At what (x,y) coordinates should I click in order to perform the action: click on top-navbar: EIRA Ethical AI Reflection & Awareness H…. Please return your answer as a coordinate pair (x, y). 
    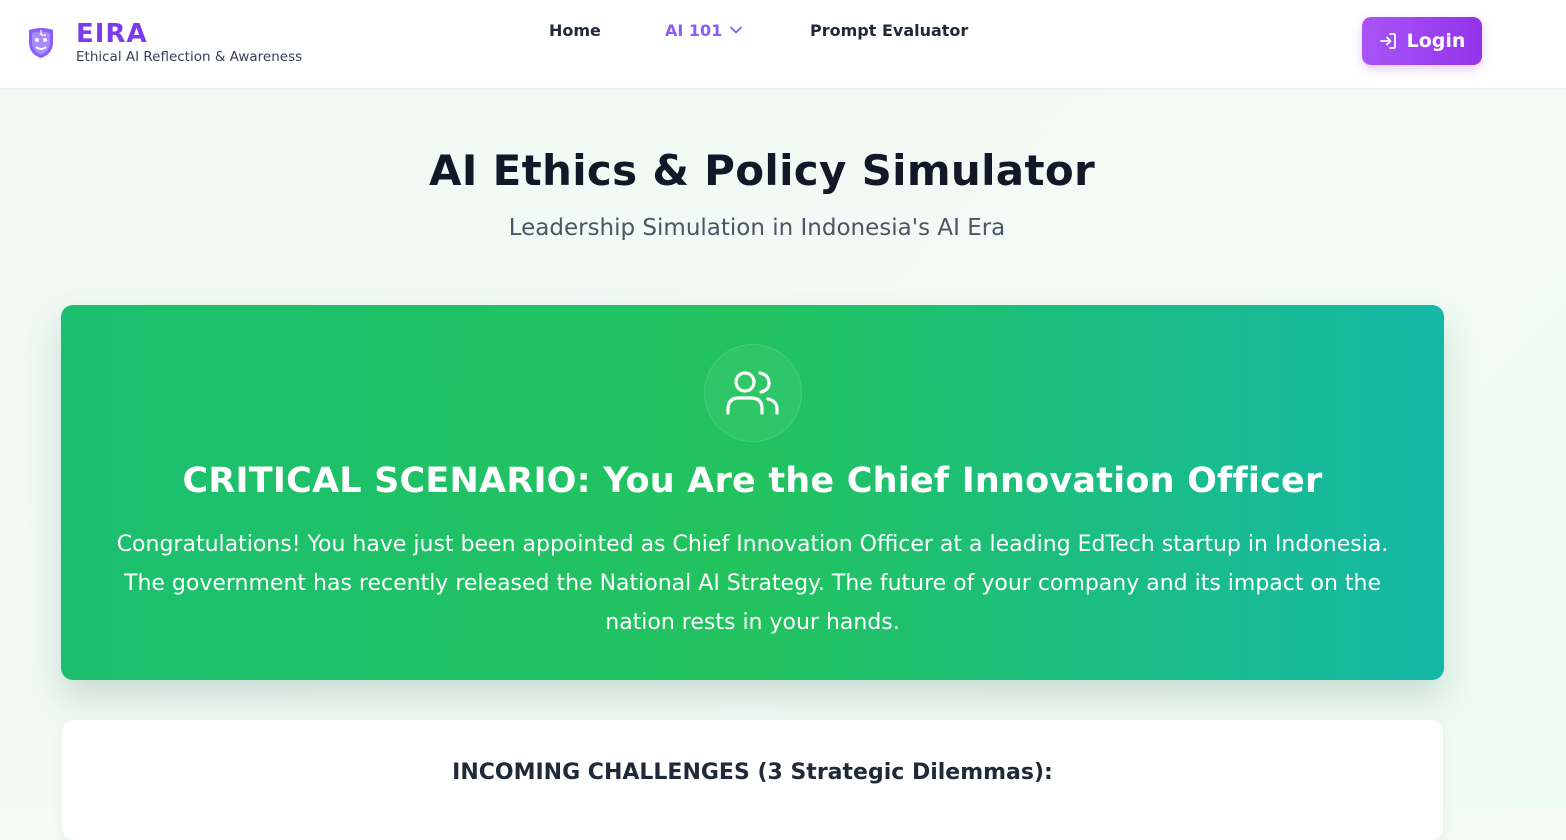
    Looking at the image, I should click on (783, 44).